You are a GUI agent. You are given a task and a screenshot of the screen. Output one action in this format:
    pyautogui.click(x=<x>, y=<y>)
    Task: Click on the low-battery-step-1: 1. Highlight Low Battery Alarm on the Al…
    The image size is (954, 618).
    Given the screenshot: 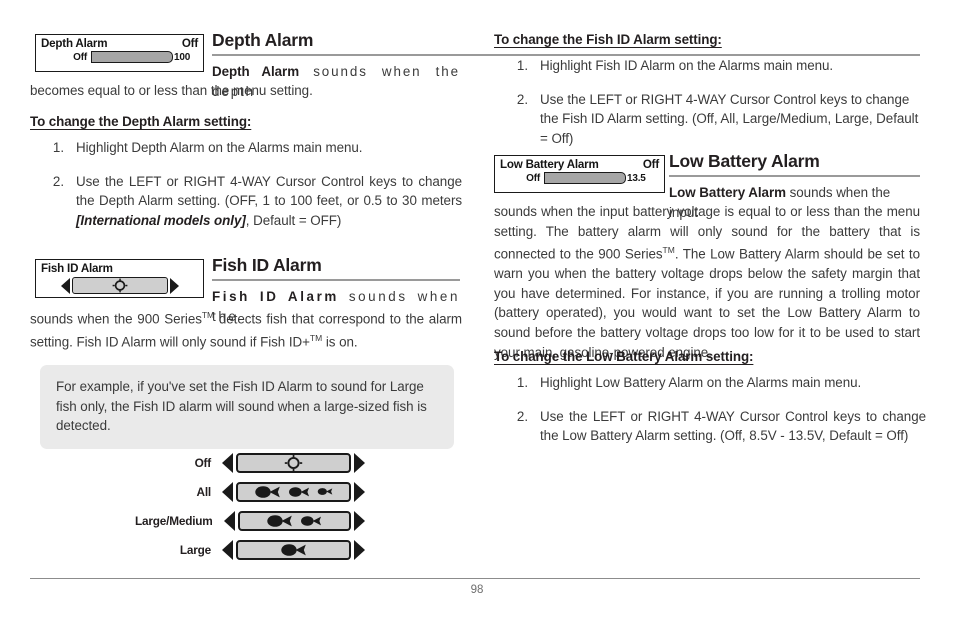 What is the action you would take?
    pyautogui.click(x=714, y=383)
    